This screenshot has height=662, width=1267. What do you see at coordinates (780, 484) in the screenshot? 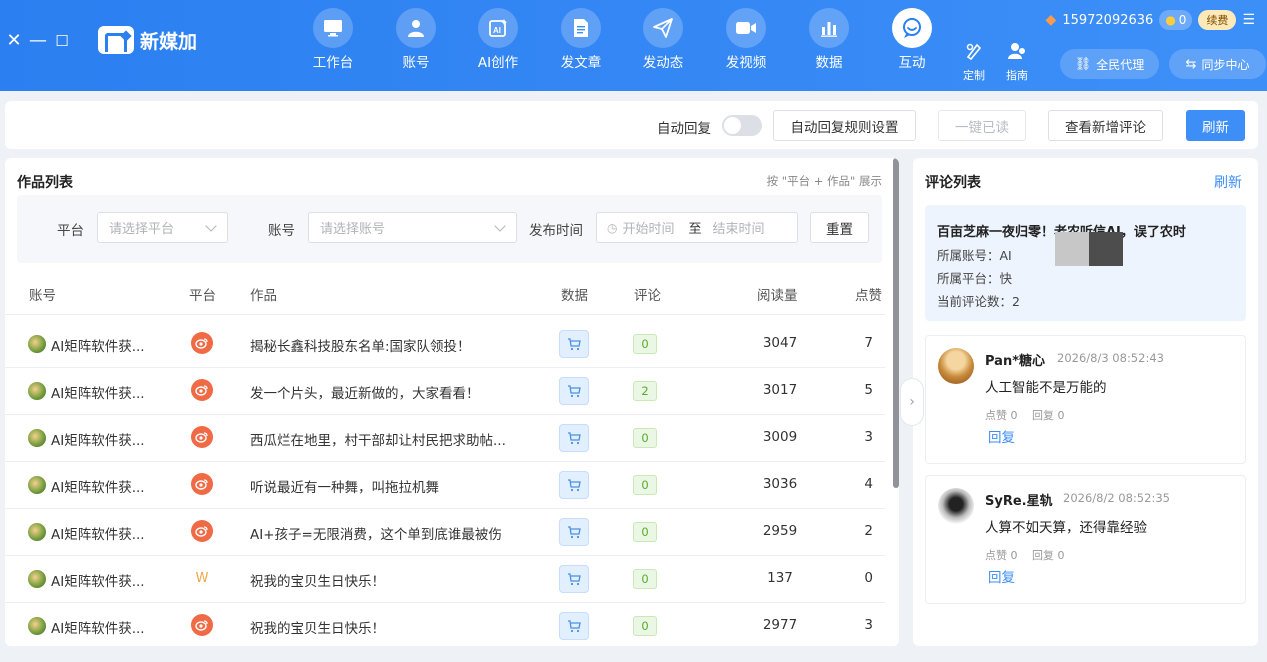
I see `row-reads: 3036` at bounding box center [780, 484].